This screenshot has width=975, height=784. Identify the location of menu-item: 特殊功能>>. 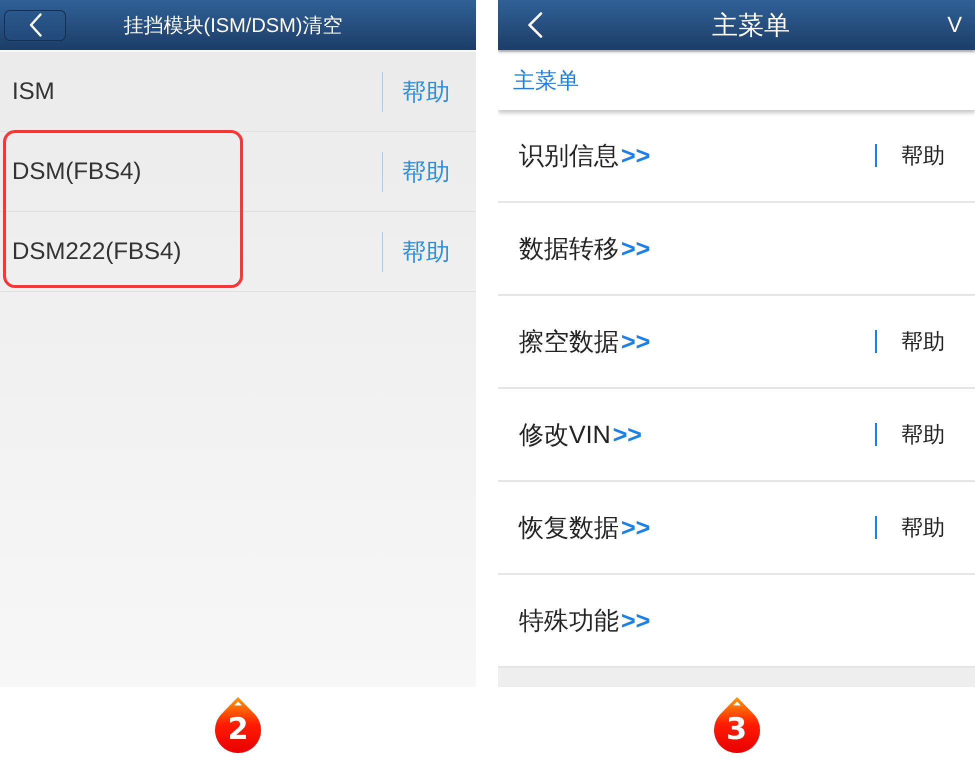
(584, 620).